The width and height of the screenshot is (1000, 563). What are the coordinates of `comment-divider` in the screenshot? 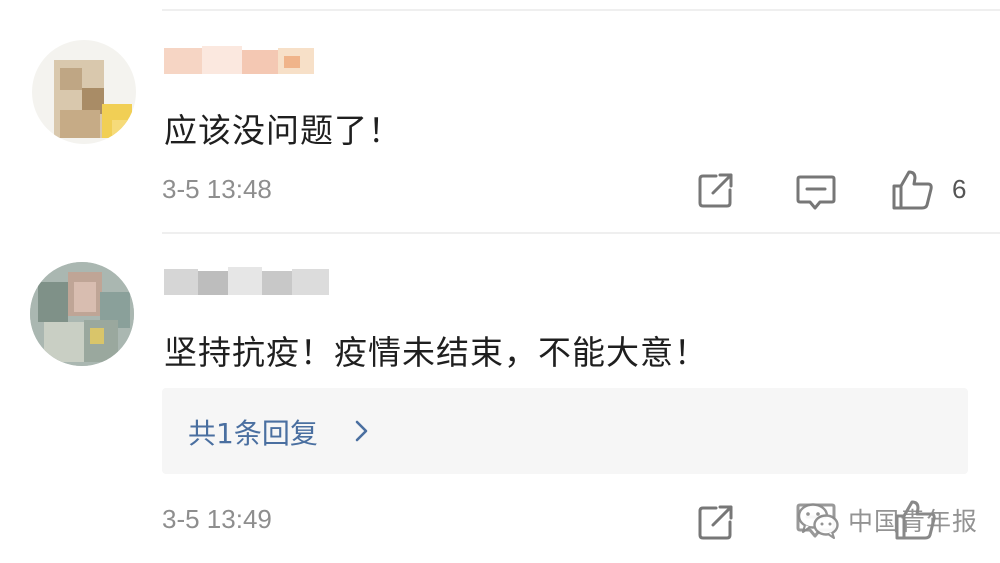 It's located at (581, 233).